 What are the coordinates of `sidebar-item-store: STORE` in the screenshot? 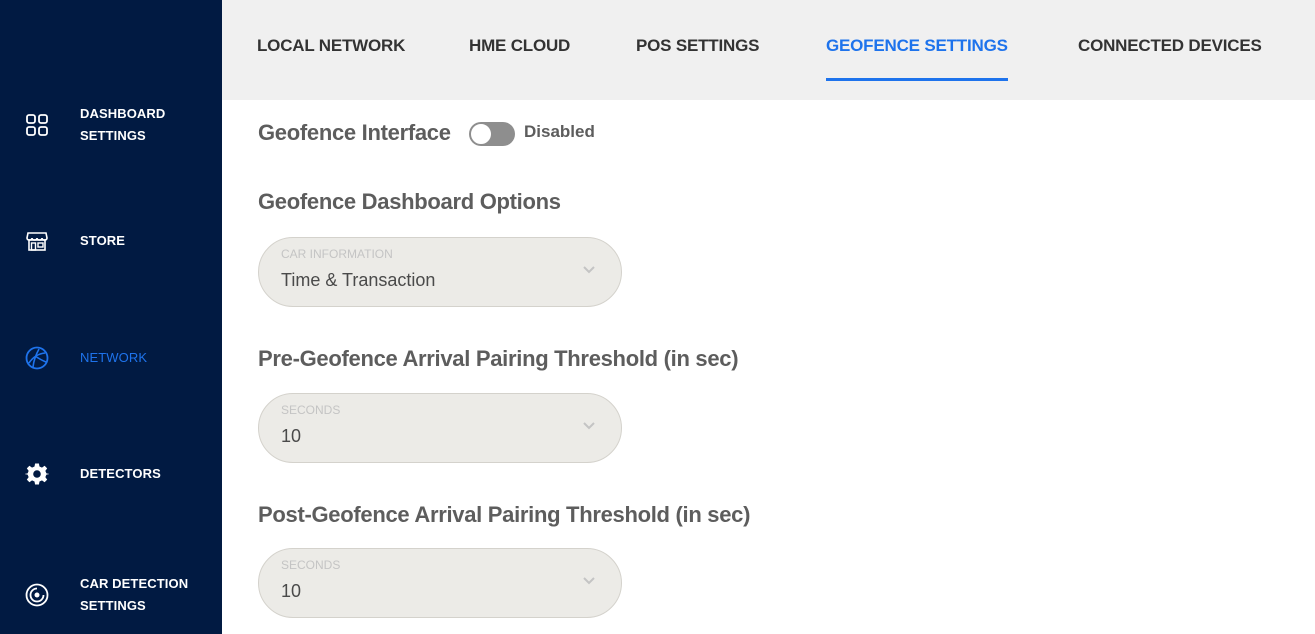 It's located at (111, 241).